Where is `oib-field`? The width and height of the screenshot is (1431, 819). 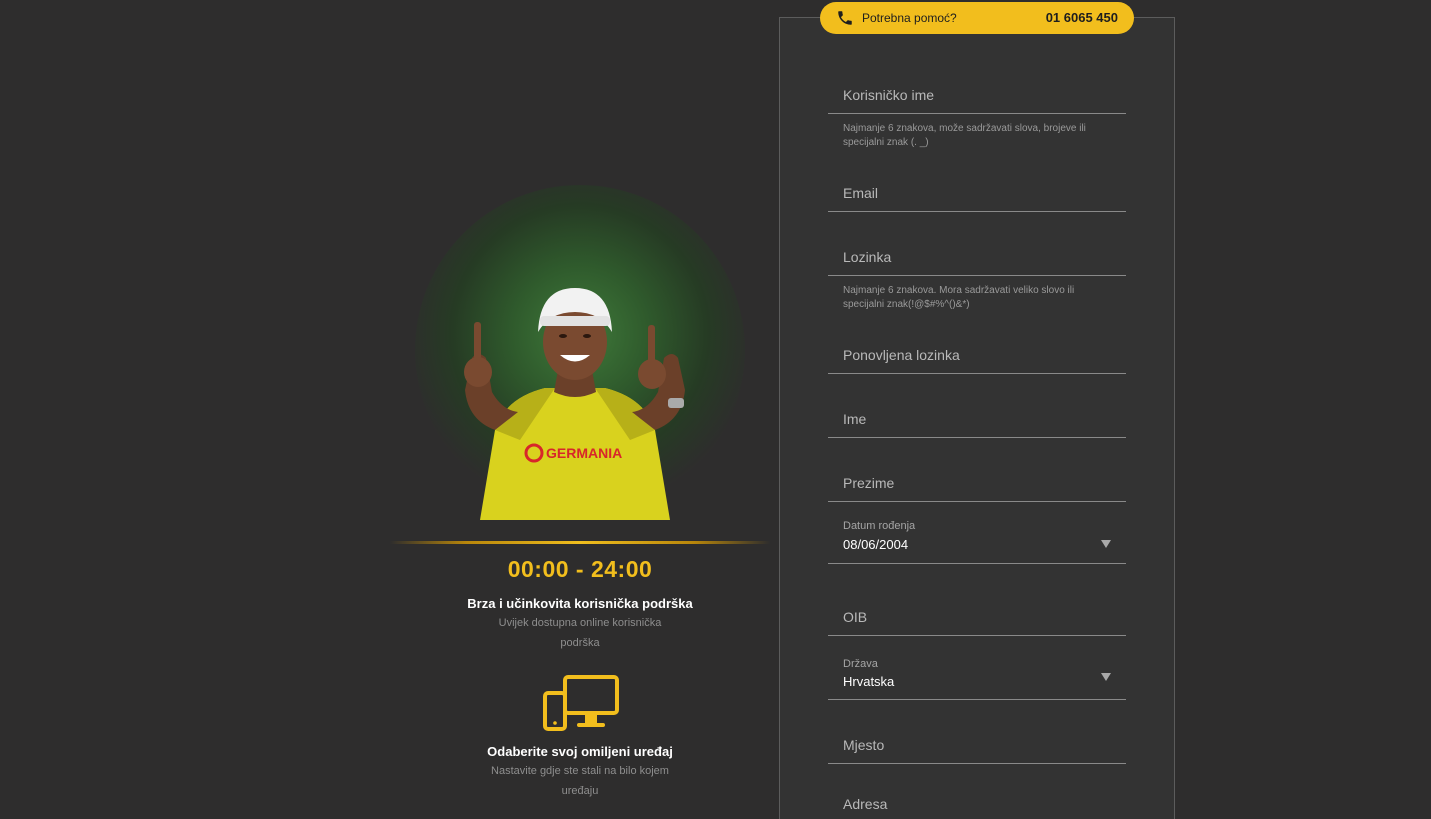 oib-field is located at coordinates (977, 614).